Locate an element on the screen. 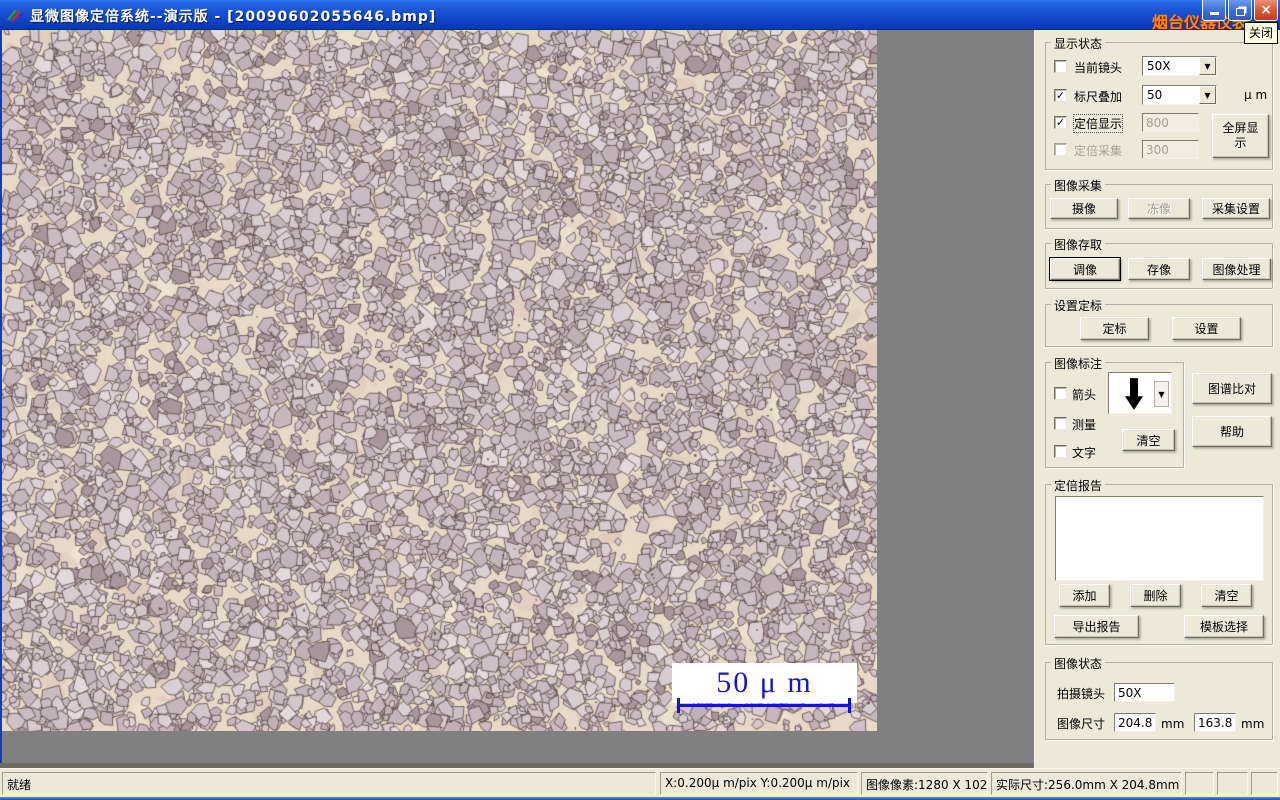 The height and width of the screenshot is (800, 1280). text-checkbox is located at coordinates (1060, 451).